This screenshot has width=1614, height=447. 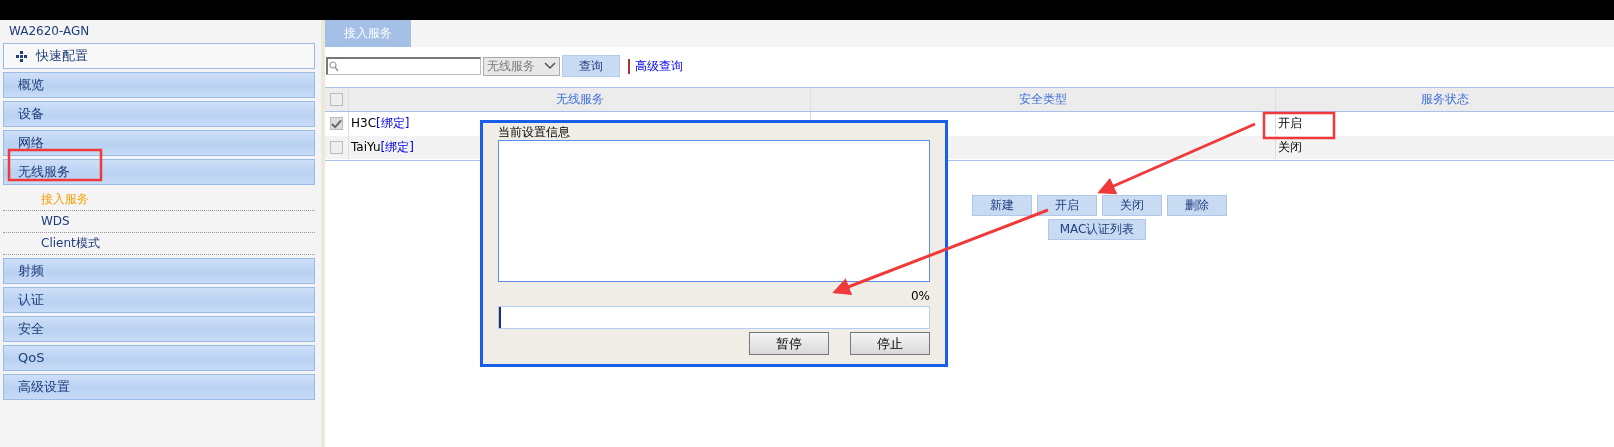 I want to click on sidebar-item: 射频, so click(x=159, y=271).